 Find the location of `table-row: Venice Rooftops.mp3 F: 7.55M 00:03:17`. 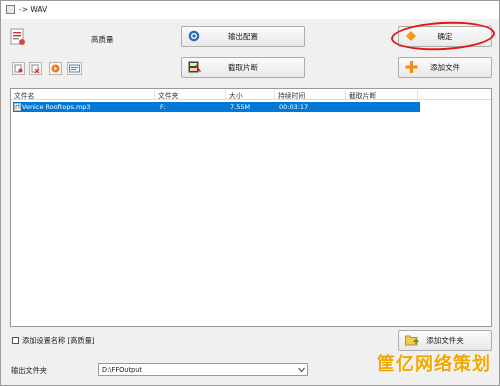

table-row: Venice Rooftops.mp3 F: 7.55M 00:03:17 is located at coordinates (216, 107).